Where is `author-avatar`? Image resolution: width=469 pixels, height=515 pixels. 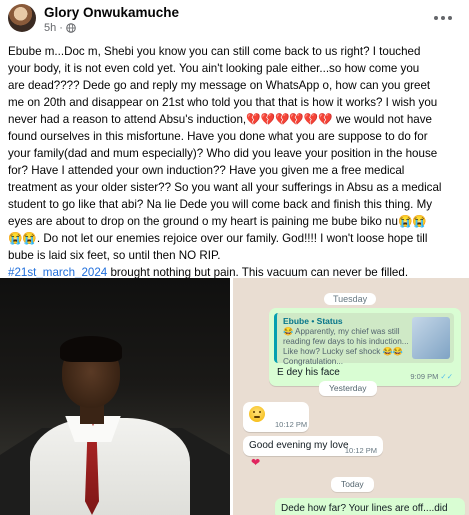
author-avatar is located at coordinates (22, 18).